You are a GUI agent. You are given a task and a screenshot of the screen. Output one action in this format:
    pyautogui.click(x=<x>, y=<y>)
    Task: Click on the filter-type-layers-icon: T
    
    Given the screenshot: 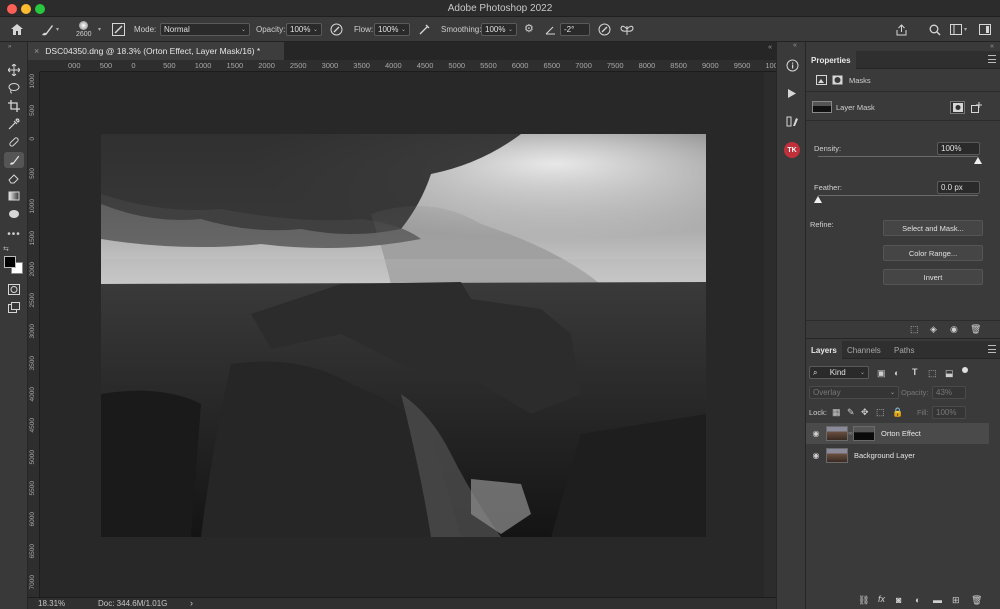 What is the action you would take?
    pyautogui.click(x=915, y=372)
    